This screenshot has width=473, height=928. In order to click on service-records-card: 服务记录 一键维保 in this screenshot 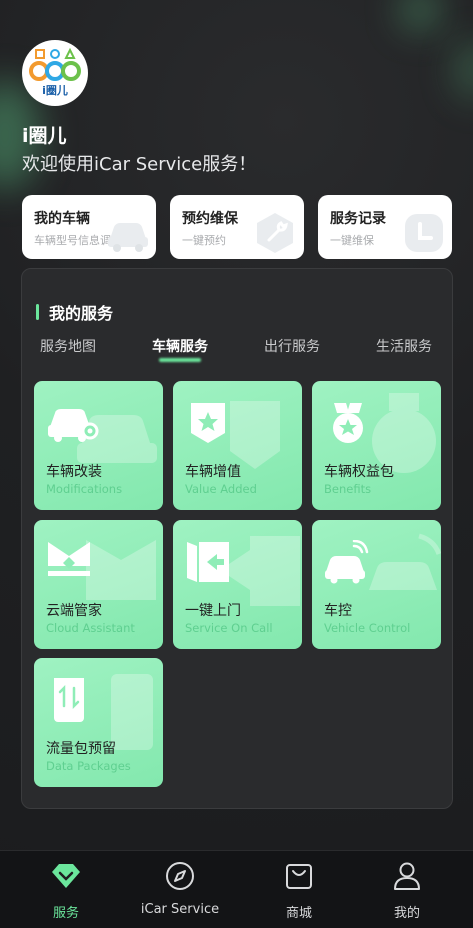, I will do `click(385, 227)`.